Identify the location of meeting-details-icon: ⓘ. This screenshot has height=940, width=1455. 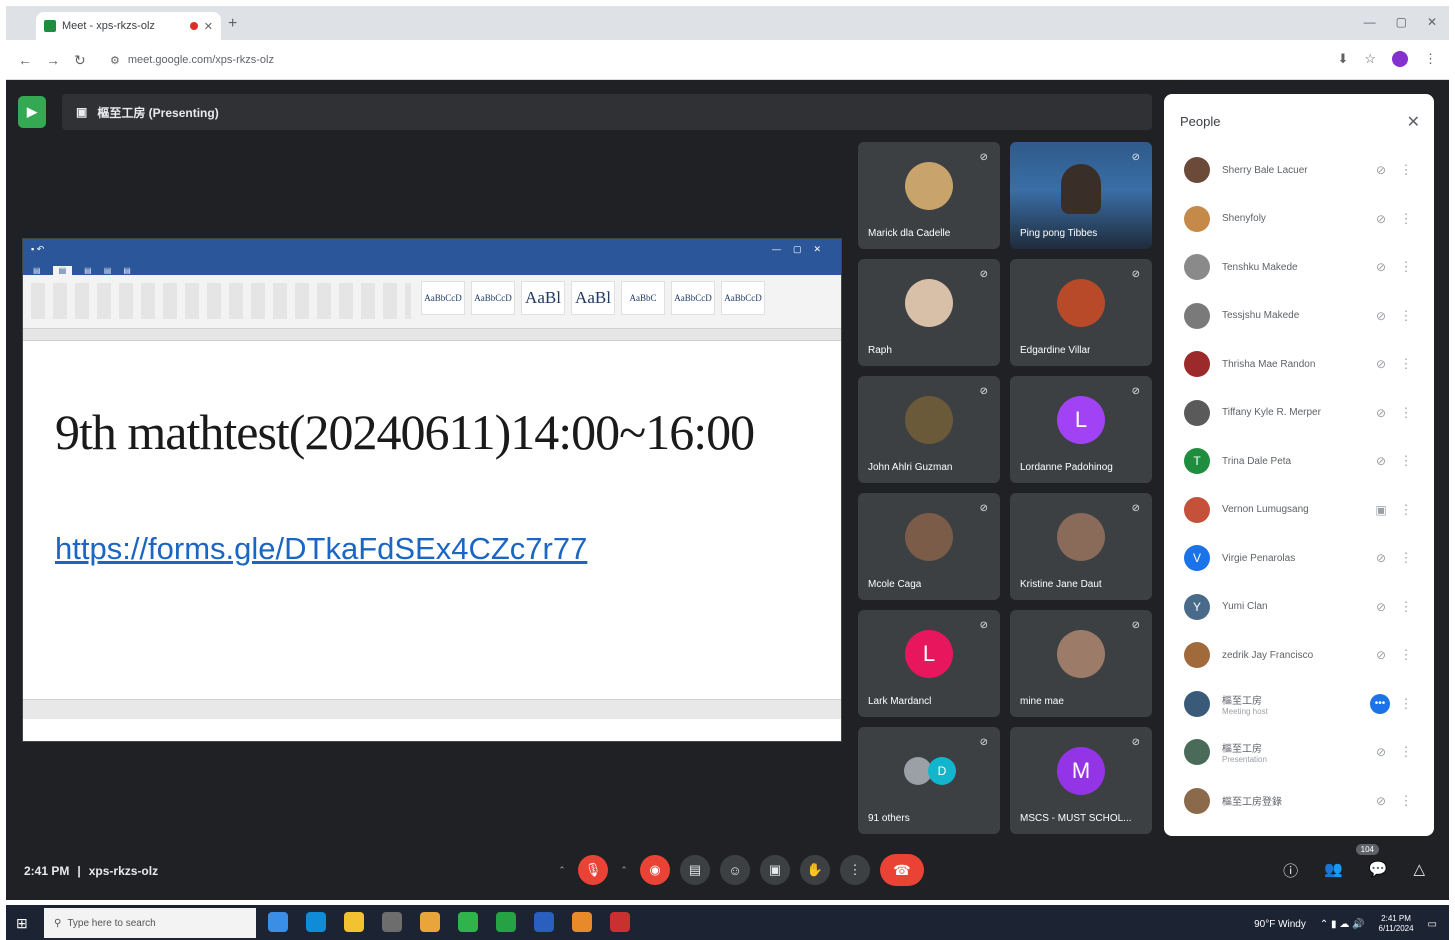
(1290, 870).